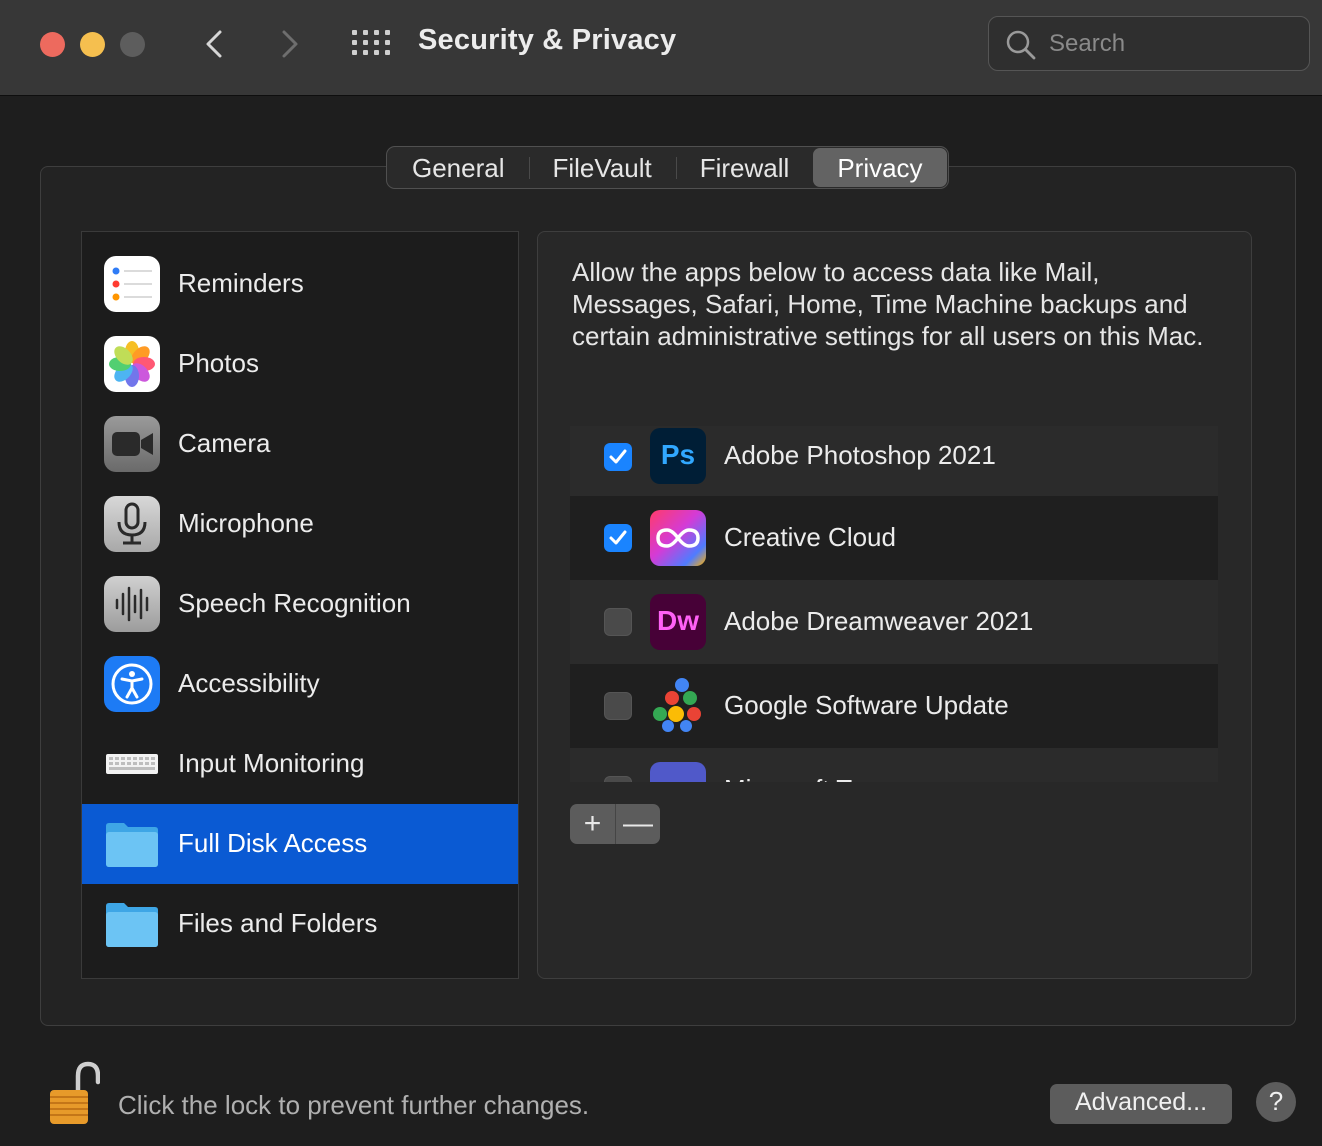  Describe the element at coordinates (879, 621) in the screenshot. I see `app-name: Adobe Dreamweaver 2021` at that location.